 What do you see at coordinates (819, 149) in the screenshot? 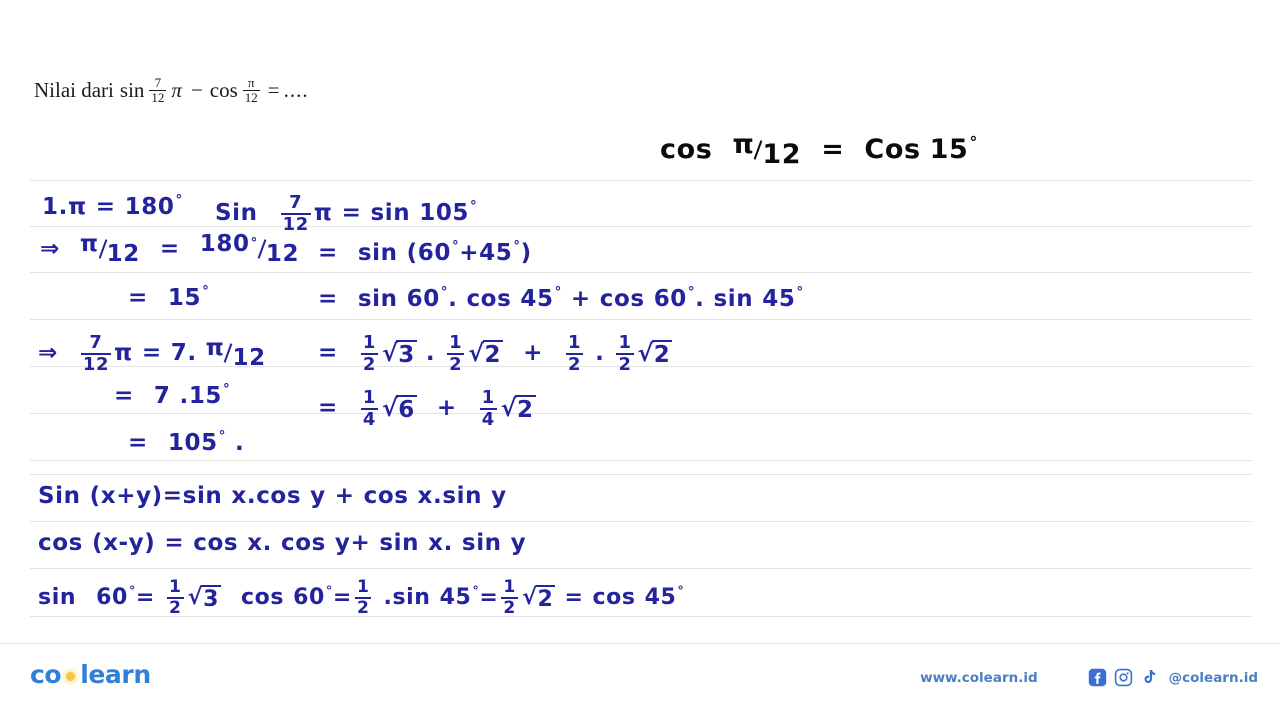
I see `handwriting-top-black-note: cos π 12 = Cos 15 °` at bounding box center [819, 149].